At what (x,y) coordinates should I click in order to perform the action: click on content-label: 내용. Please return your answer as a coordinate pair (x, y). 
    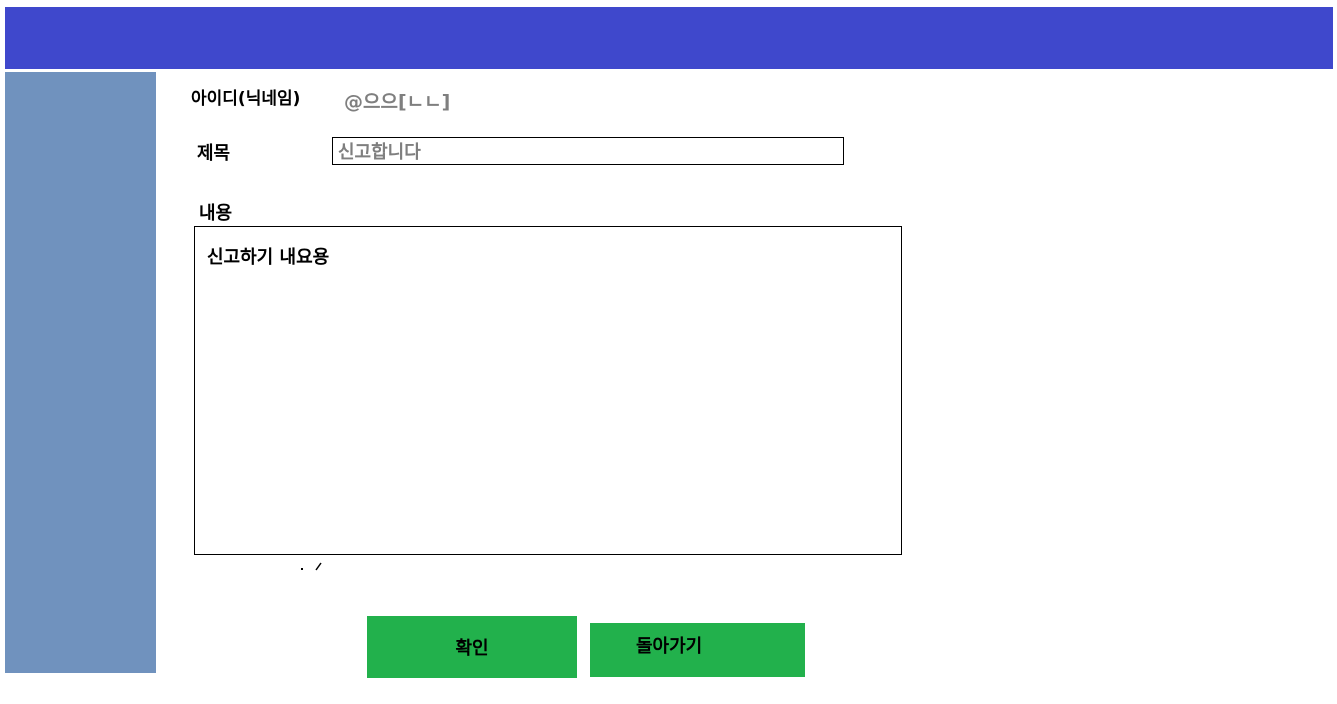
    Looking at the image, I should click on (216, 213).